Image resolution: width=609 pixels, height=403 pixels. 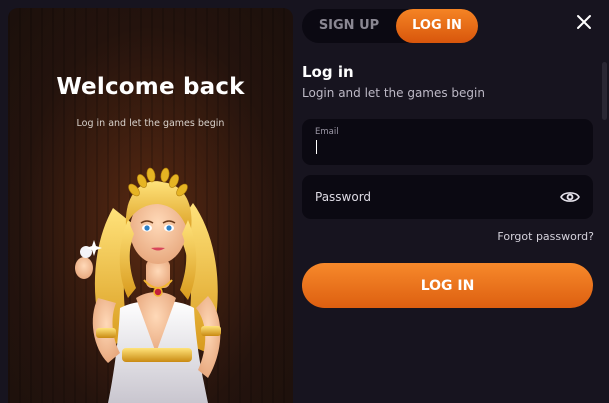 I want to click on auth-tabs: SIGN UP LOG IN, so click(x=390, y=26).